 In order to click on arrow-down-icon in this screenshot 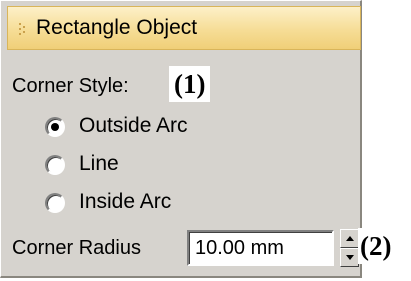, I will do `click(350, 257)`.